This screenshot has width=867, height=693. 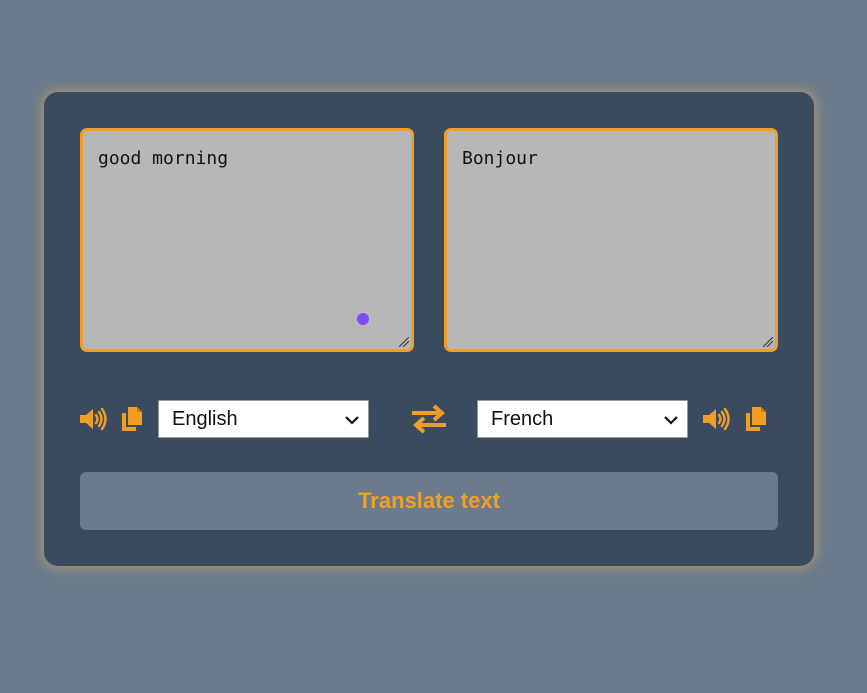 I want to click on target-text: Bonjour, so click(x=500, y=158).